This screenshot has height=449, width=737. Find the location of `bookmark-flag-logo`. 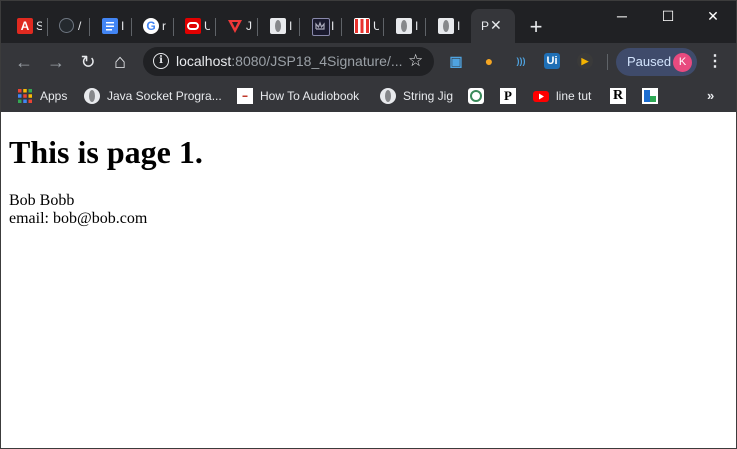

bookmark-flag-logo is located at coordinates (650, 96).